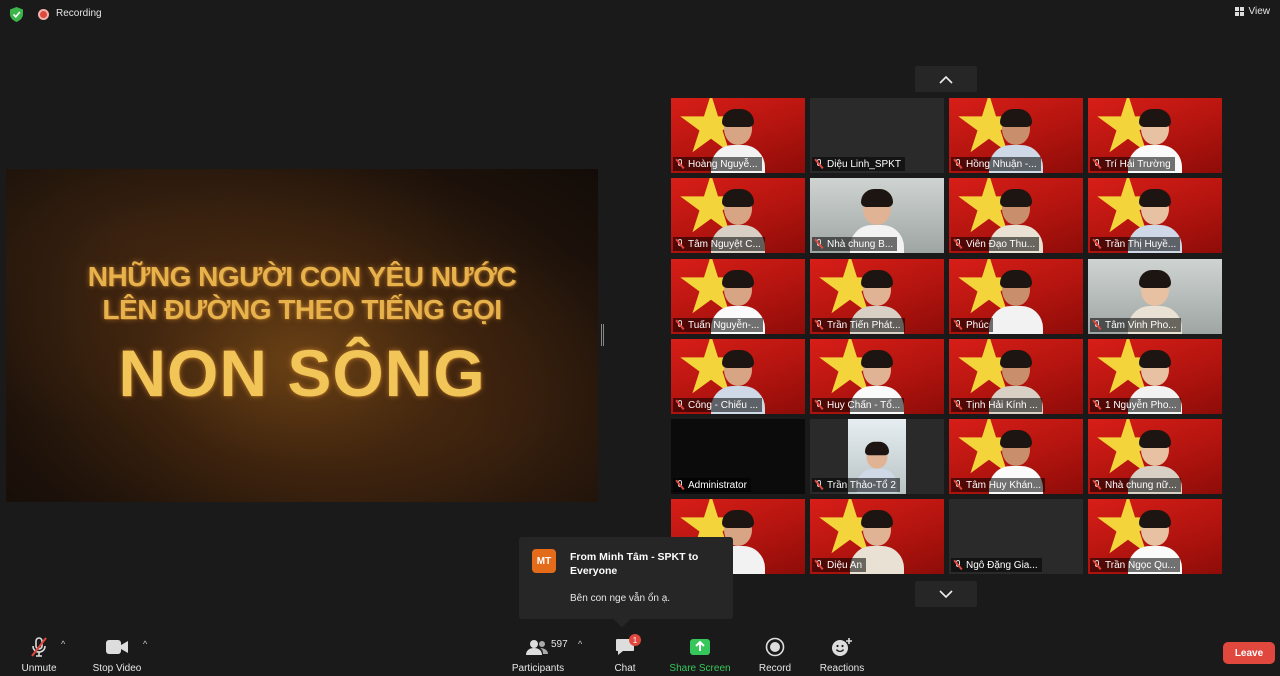 This screenshot has width=1280, height=676. I want to click on participant-tile: Trí Hải Trường, so click(1155, 135).